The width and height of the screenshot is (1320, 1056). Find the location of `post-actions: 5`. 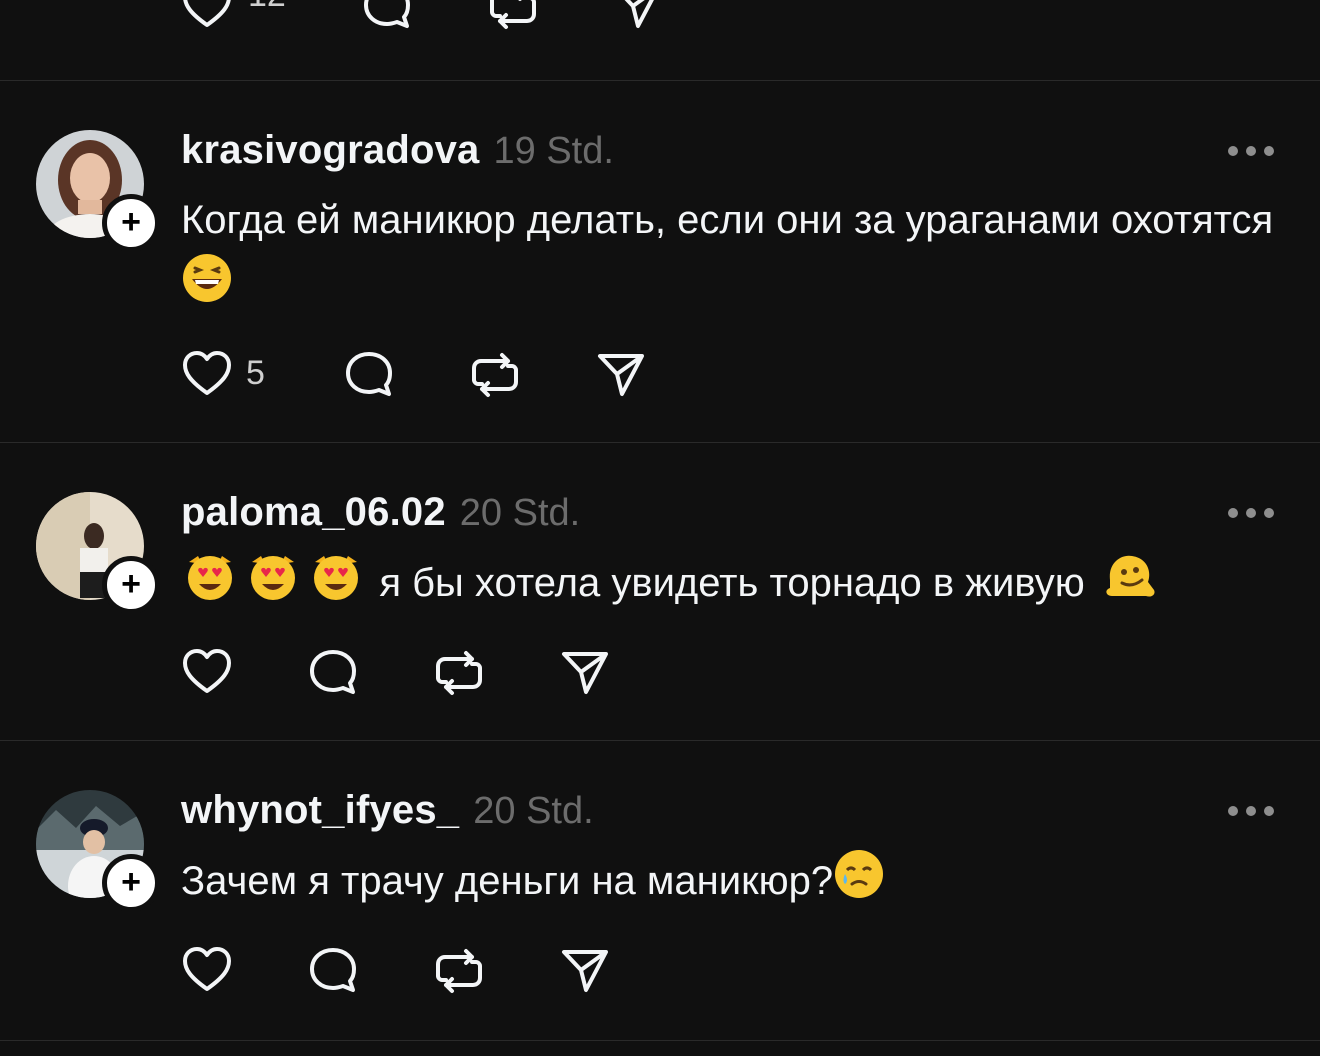

post-actions: 5 is located at coordinates (460, 376).